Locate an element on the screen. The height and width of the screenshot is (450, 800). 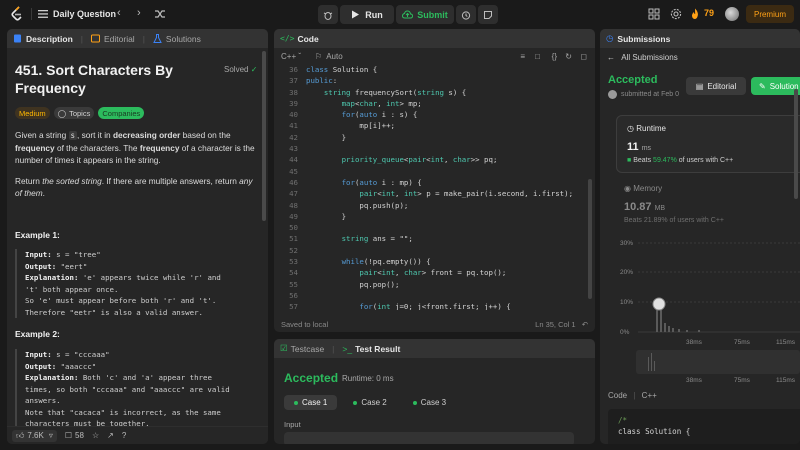
y-tick: 30% is located at coordinates (626, 243).